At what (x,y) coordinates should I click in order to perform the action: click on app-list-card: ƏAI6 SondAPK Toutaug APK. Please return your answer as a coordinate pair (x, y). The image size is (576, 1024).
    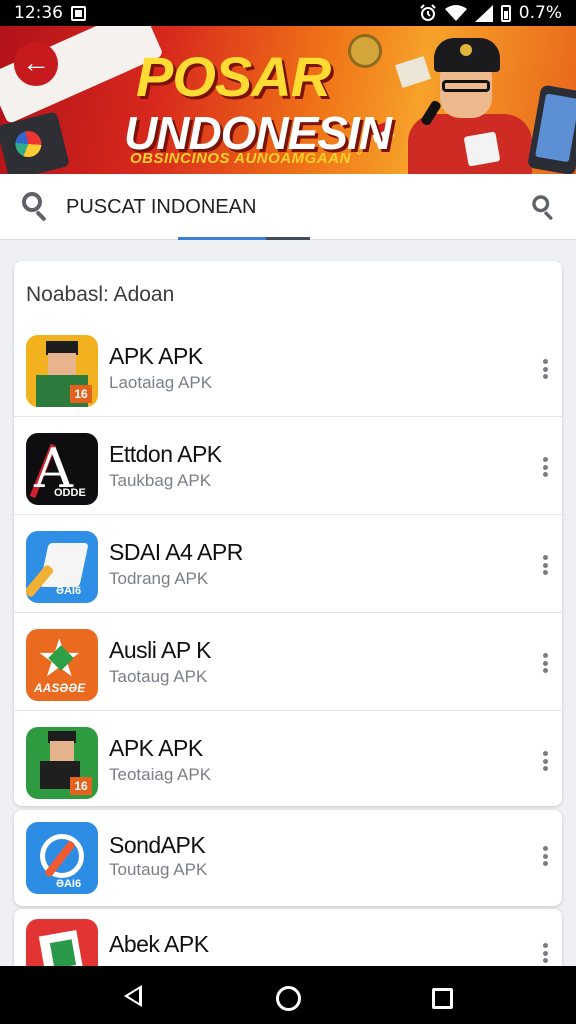
    Looking at the image, I should click on (288, 858).